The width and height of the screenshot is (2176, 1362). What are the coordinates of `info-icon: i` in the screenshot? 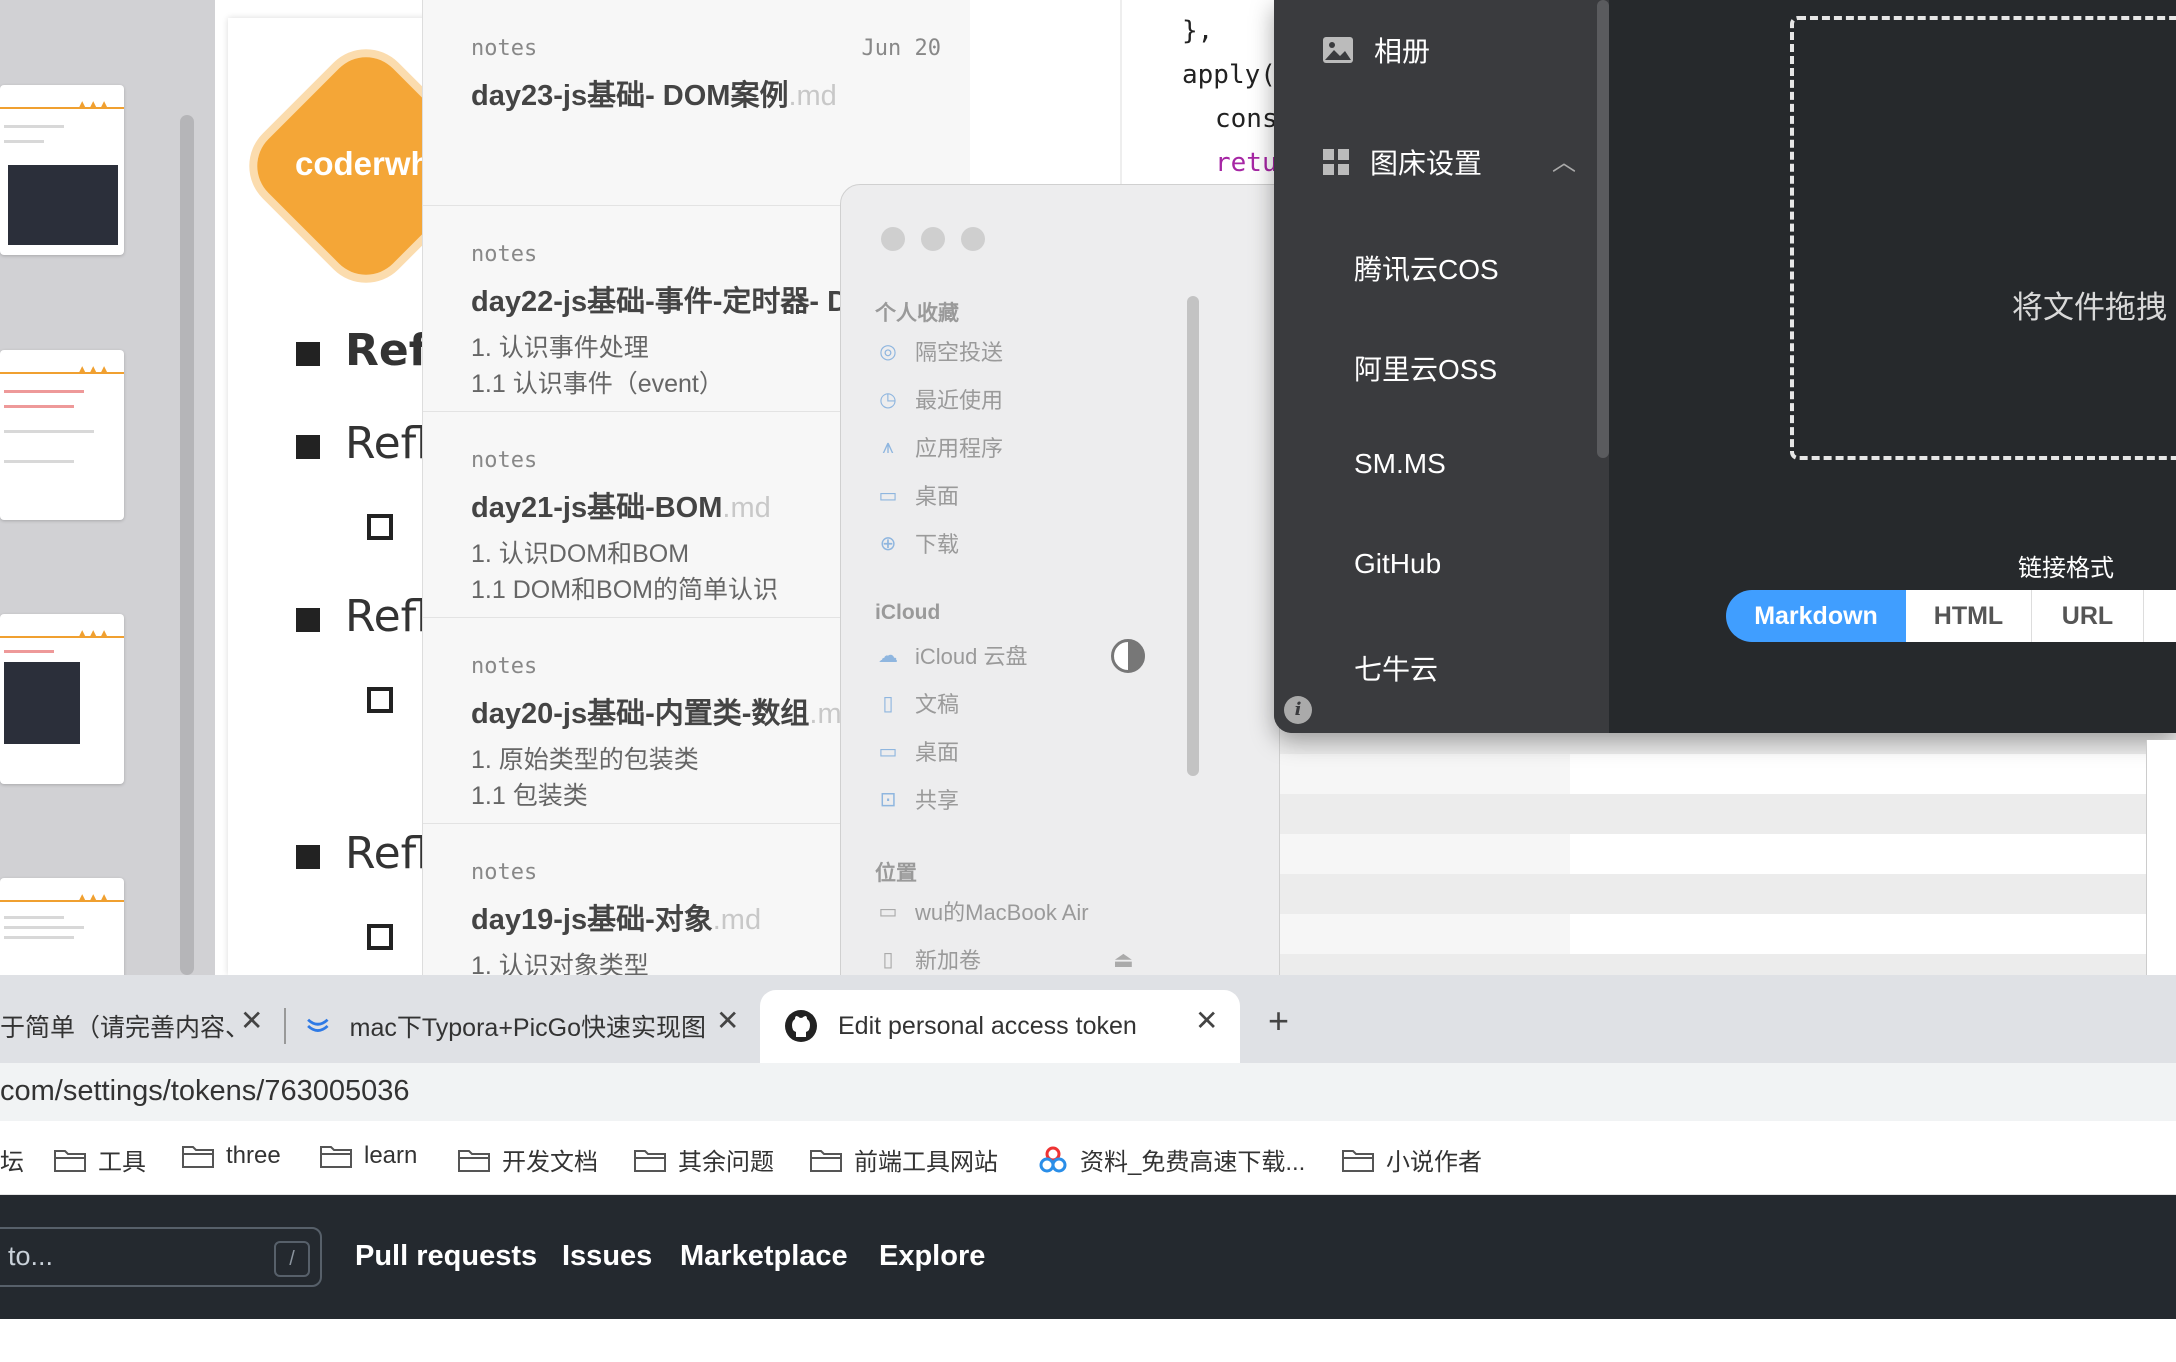 It's located at (1298, 710).